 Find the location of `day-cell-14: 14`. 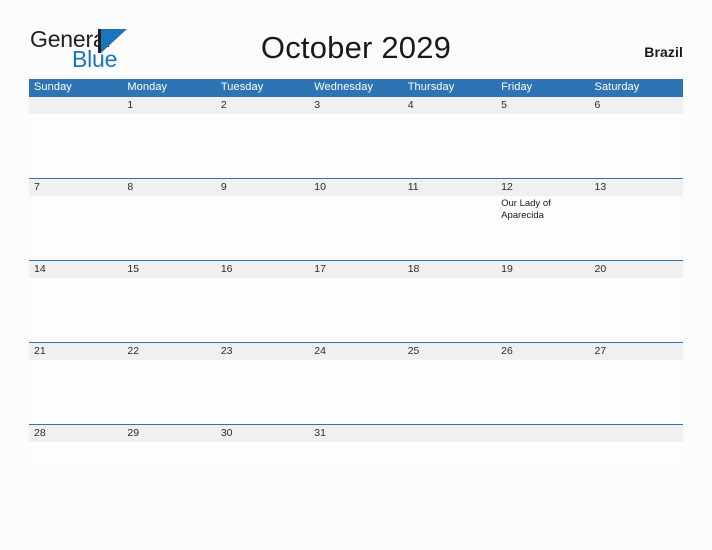

day-cell-14: 14 is located at coordinates (76, 301).